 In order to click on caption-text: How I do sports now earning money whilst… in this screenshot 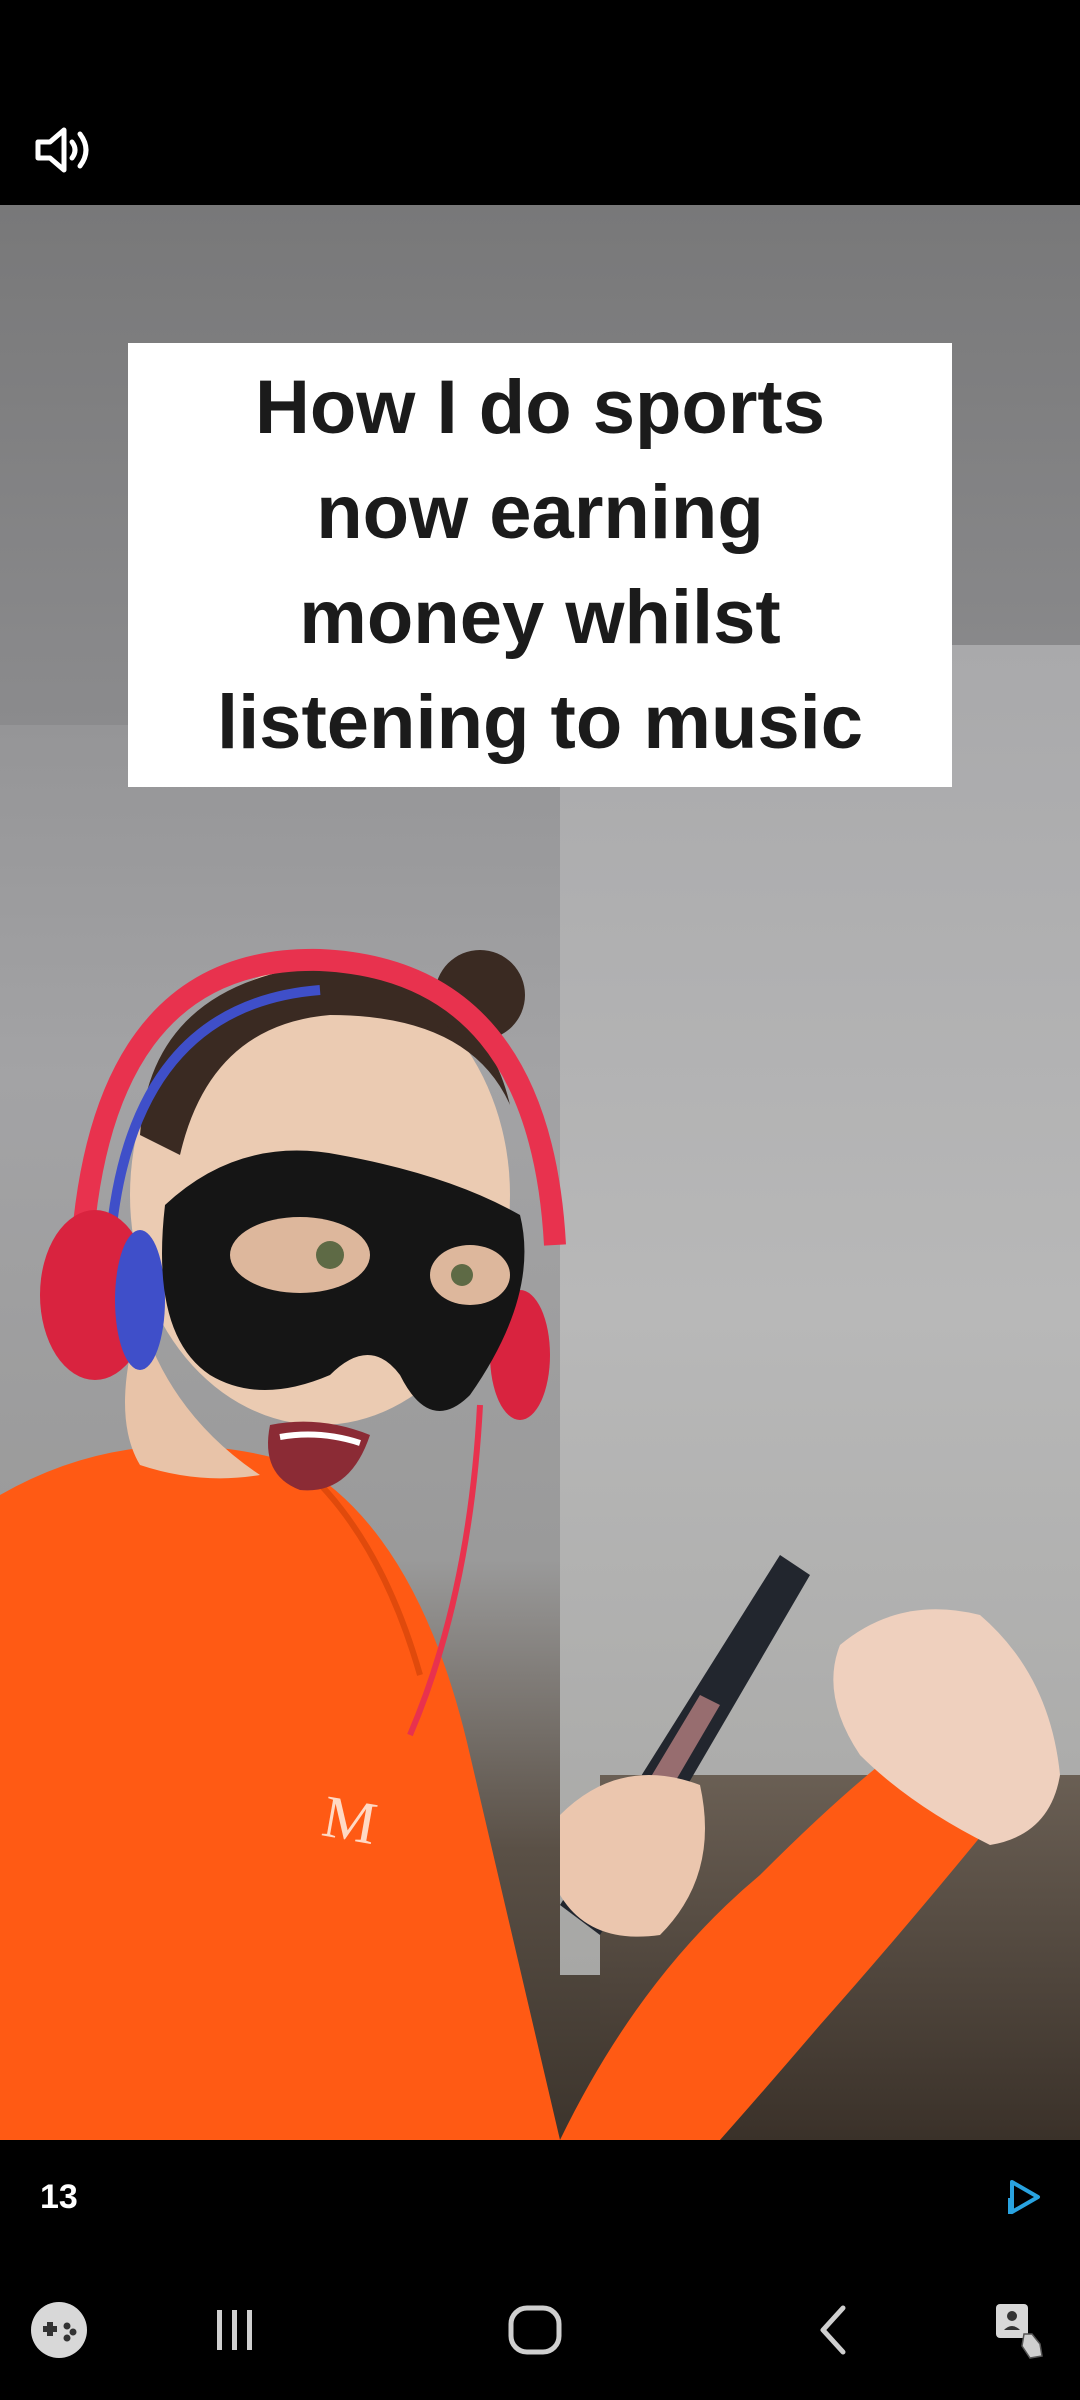, I will do `click(540, 565)`.